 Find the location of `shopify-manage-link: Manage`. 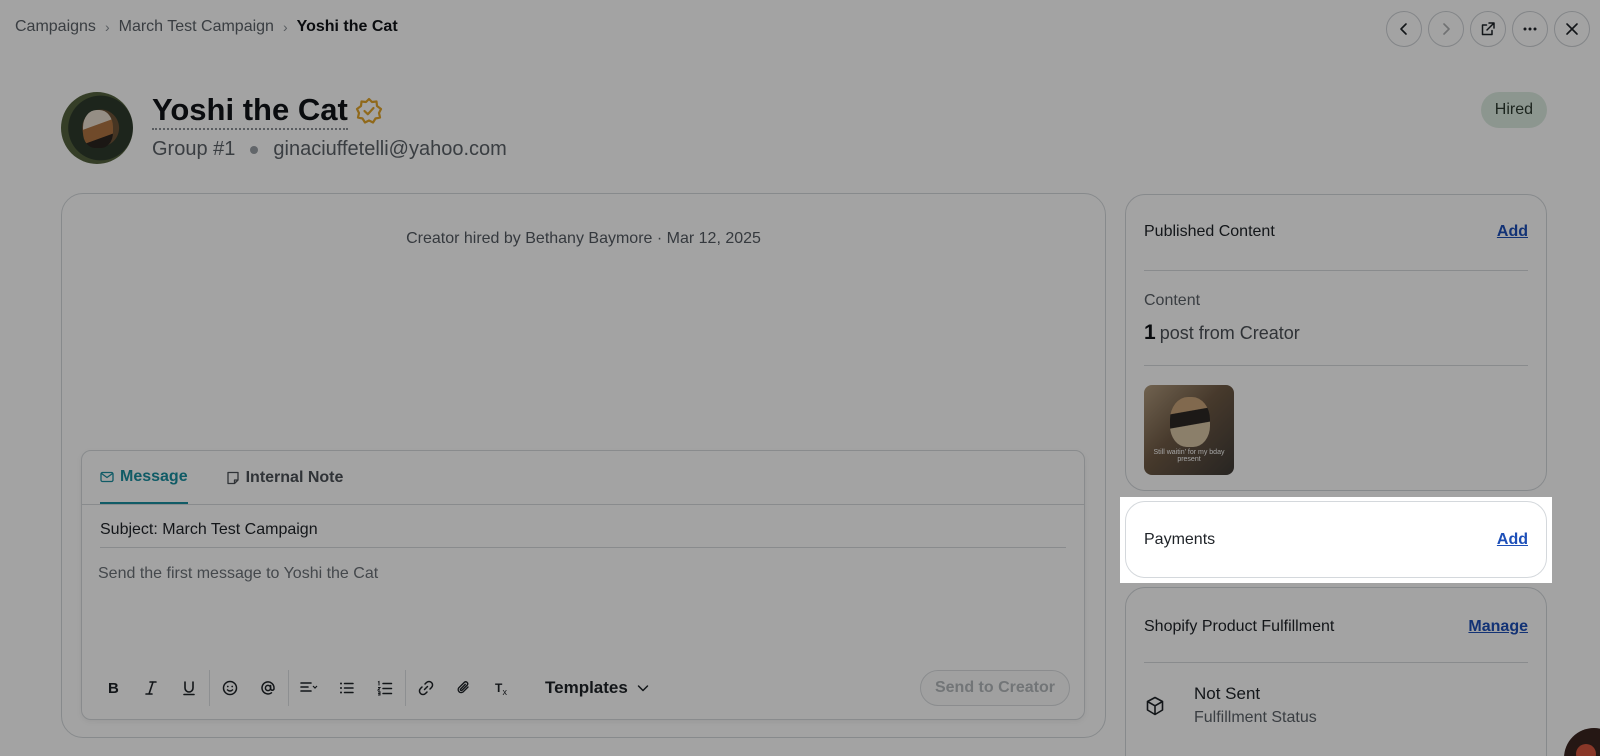

shopify-manage-link: Manage is located at coordinates (1498, 627).